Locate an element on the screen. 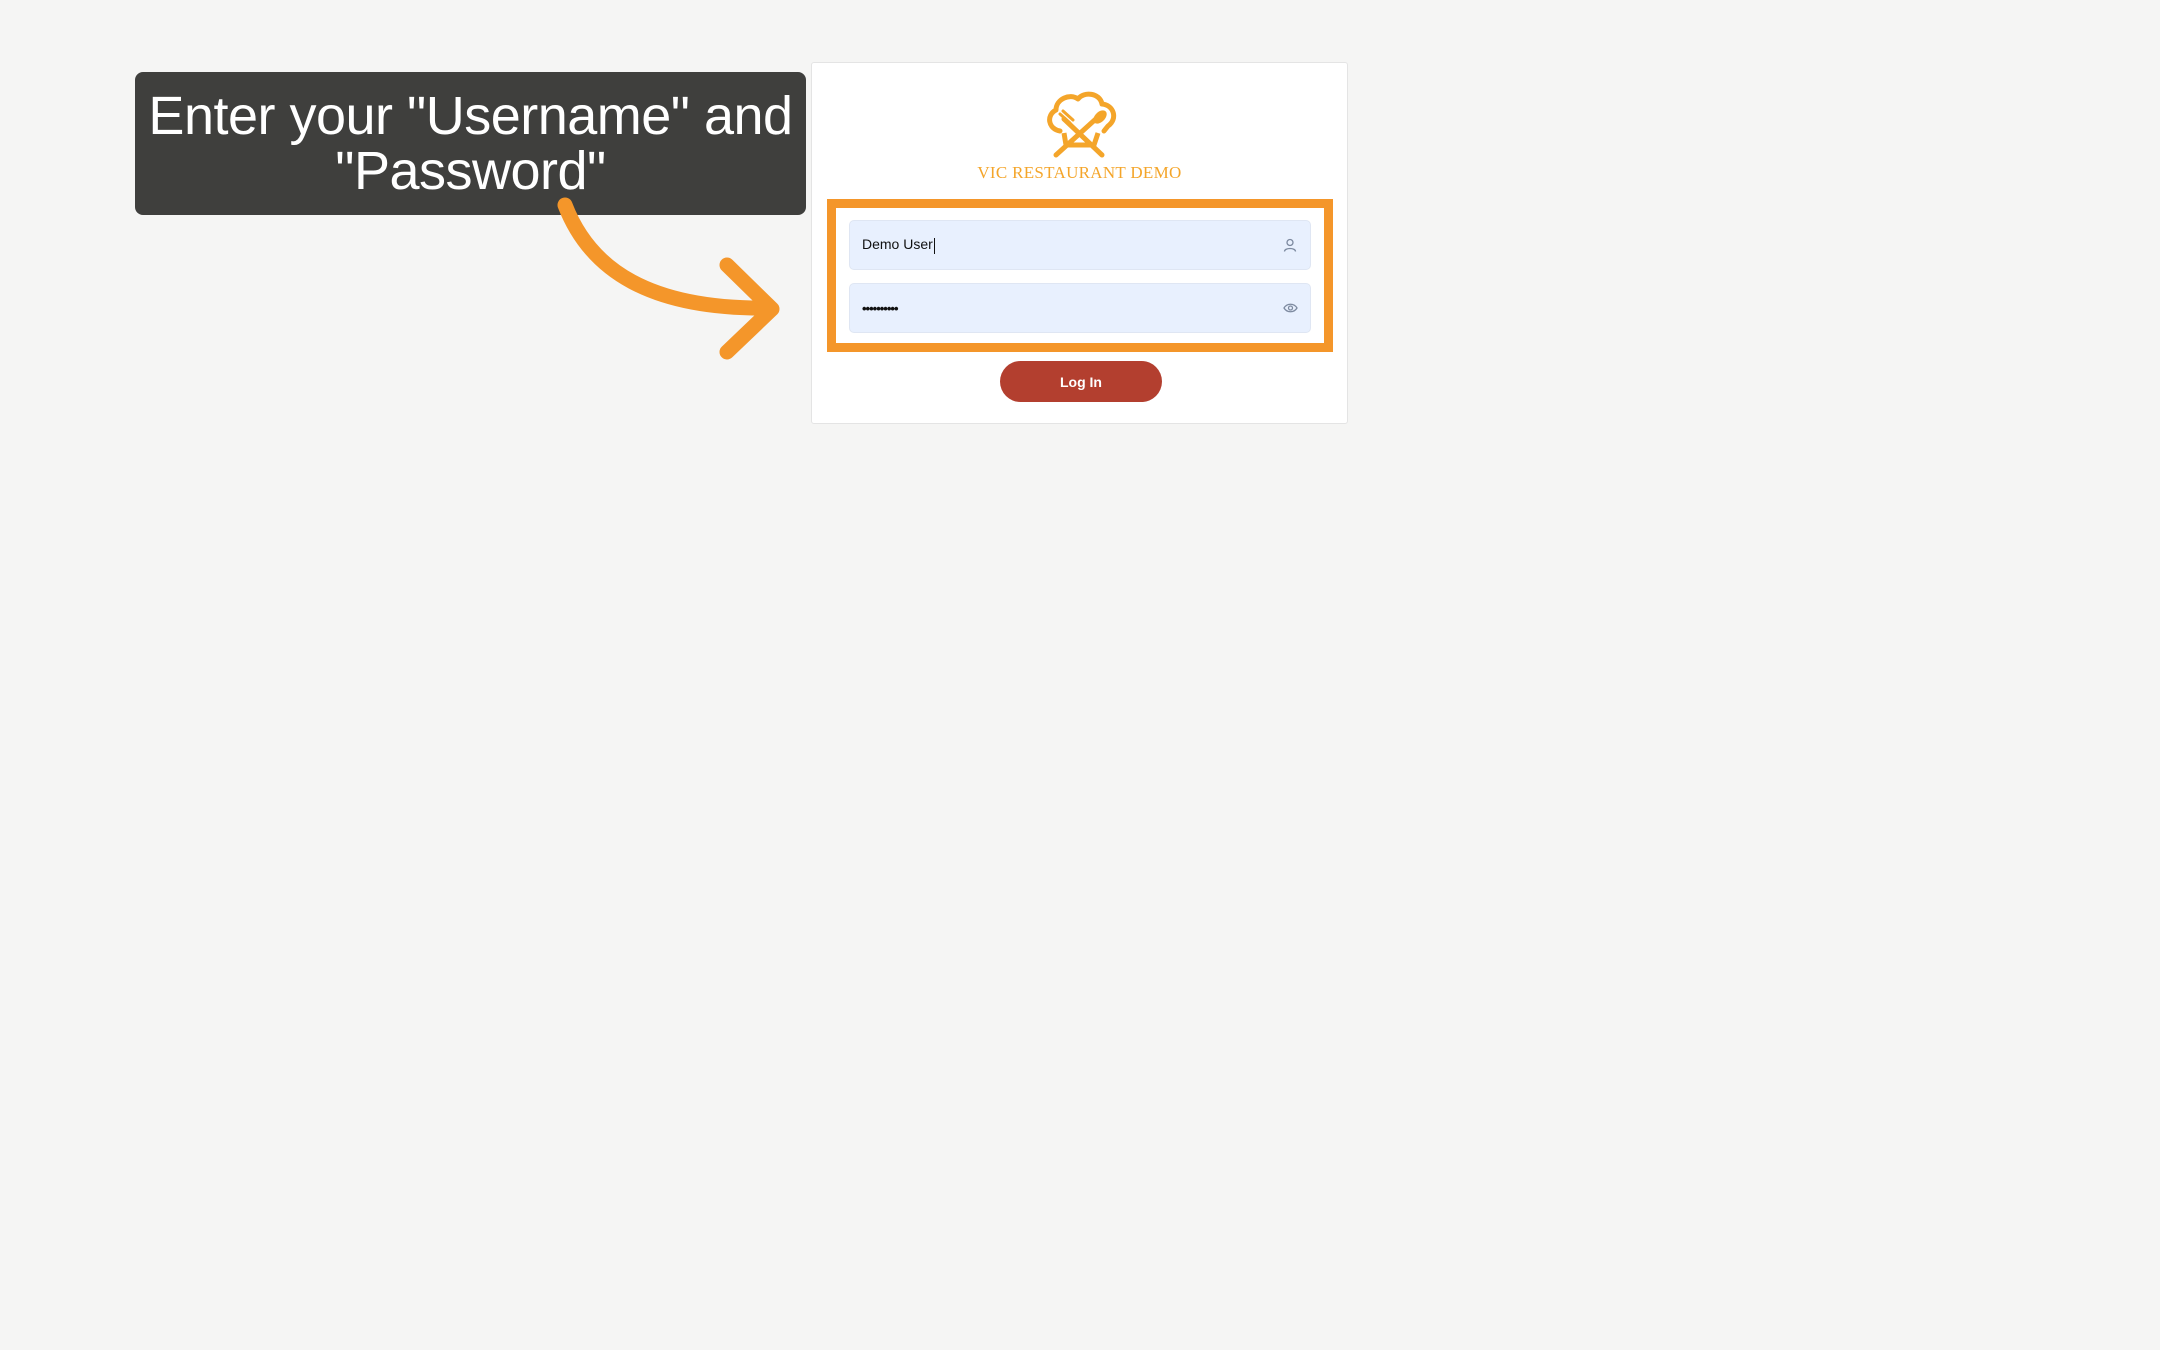  password-value: •••••••••• is located at coordinates (880, 308).